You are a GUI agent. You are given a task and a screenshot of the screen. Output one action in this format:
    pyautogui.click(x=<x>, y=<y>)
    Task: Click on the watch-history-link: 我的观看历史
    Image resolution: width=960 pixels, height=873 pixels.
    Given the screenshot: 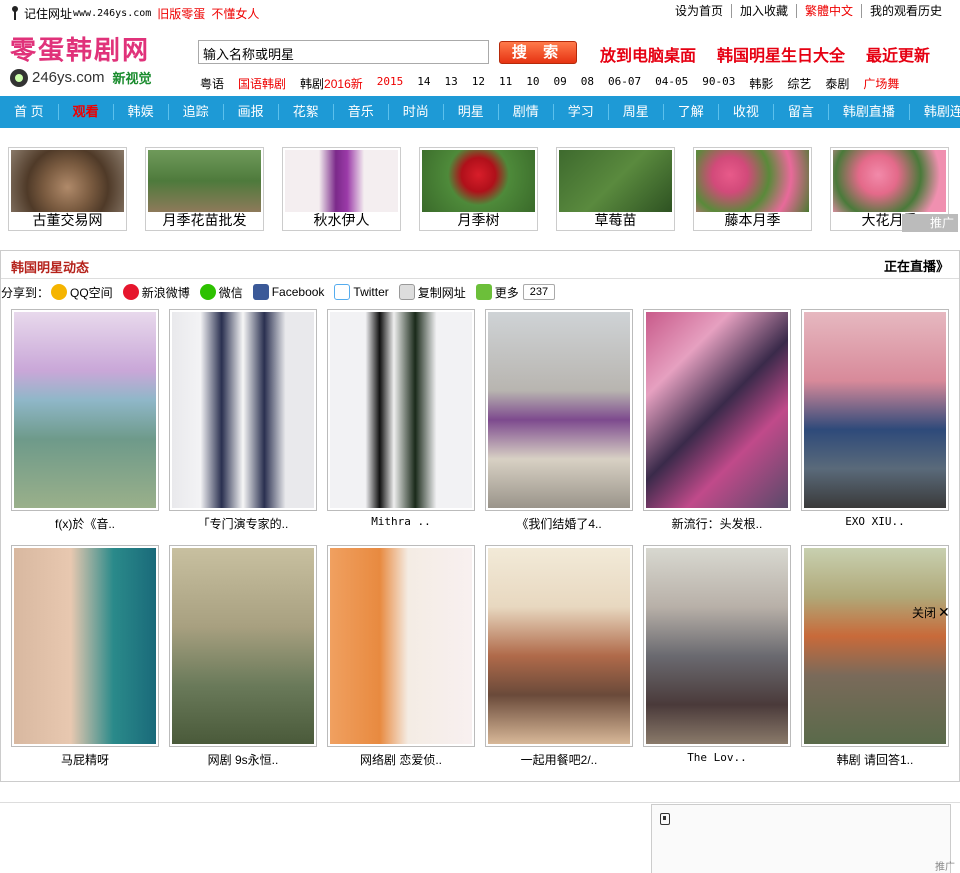 What is the action you would take?
    pyautogui.click(x=905, y=11)
    